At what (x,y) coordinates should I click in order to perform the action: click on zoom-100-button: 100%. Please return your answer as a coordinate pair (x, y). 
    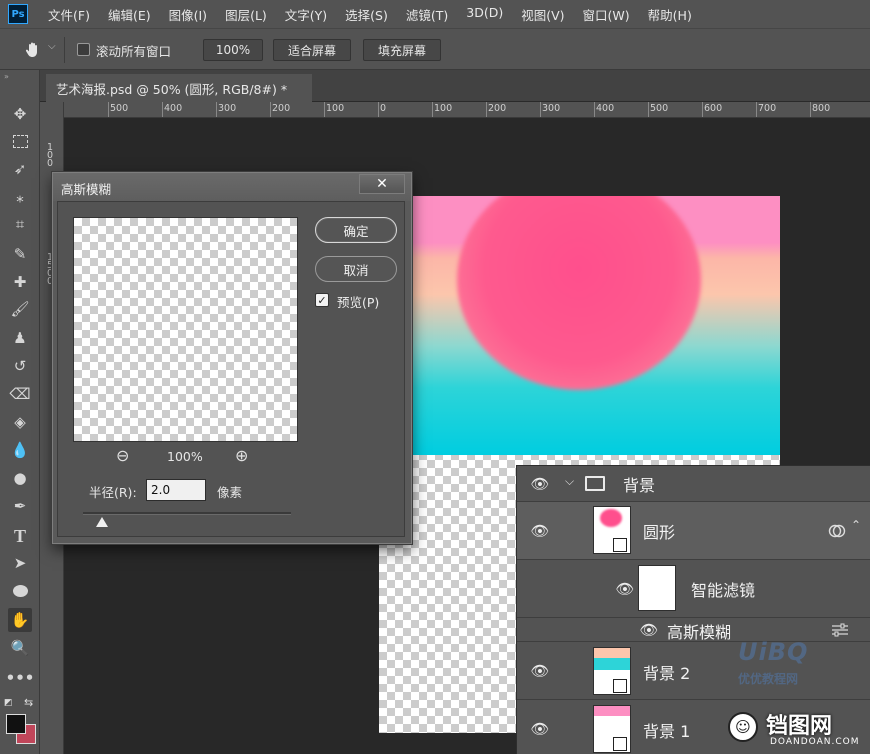
    Looking at the image, I should click on (233, 50).